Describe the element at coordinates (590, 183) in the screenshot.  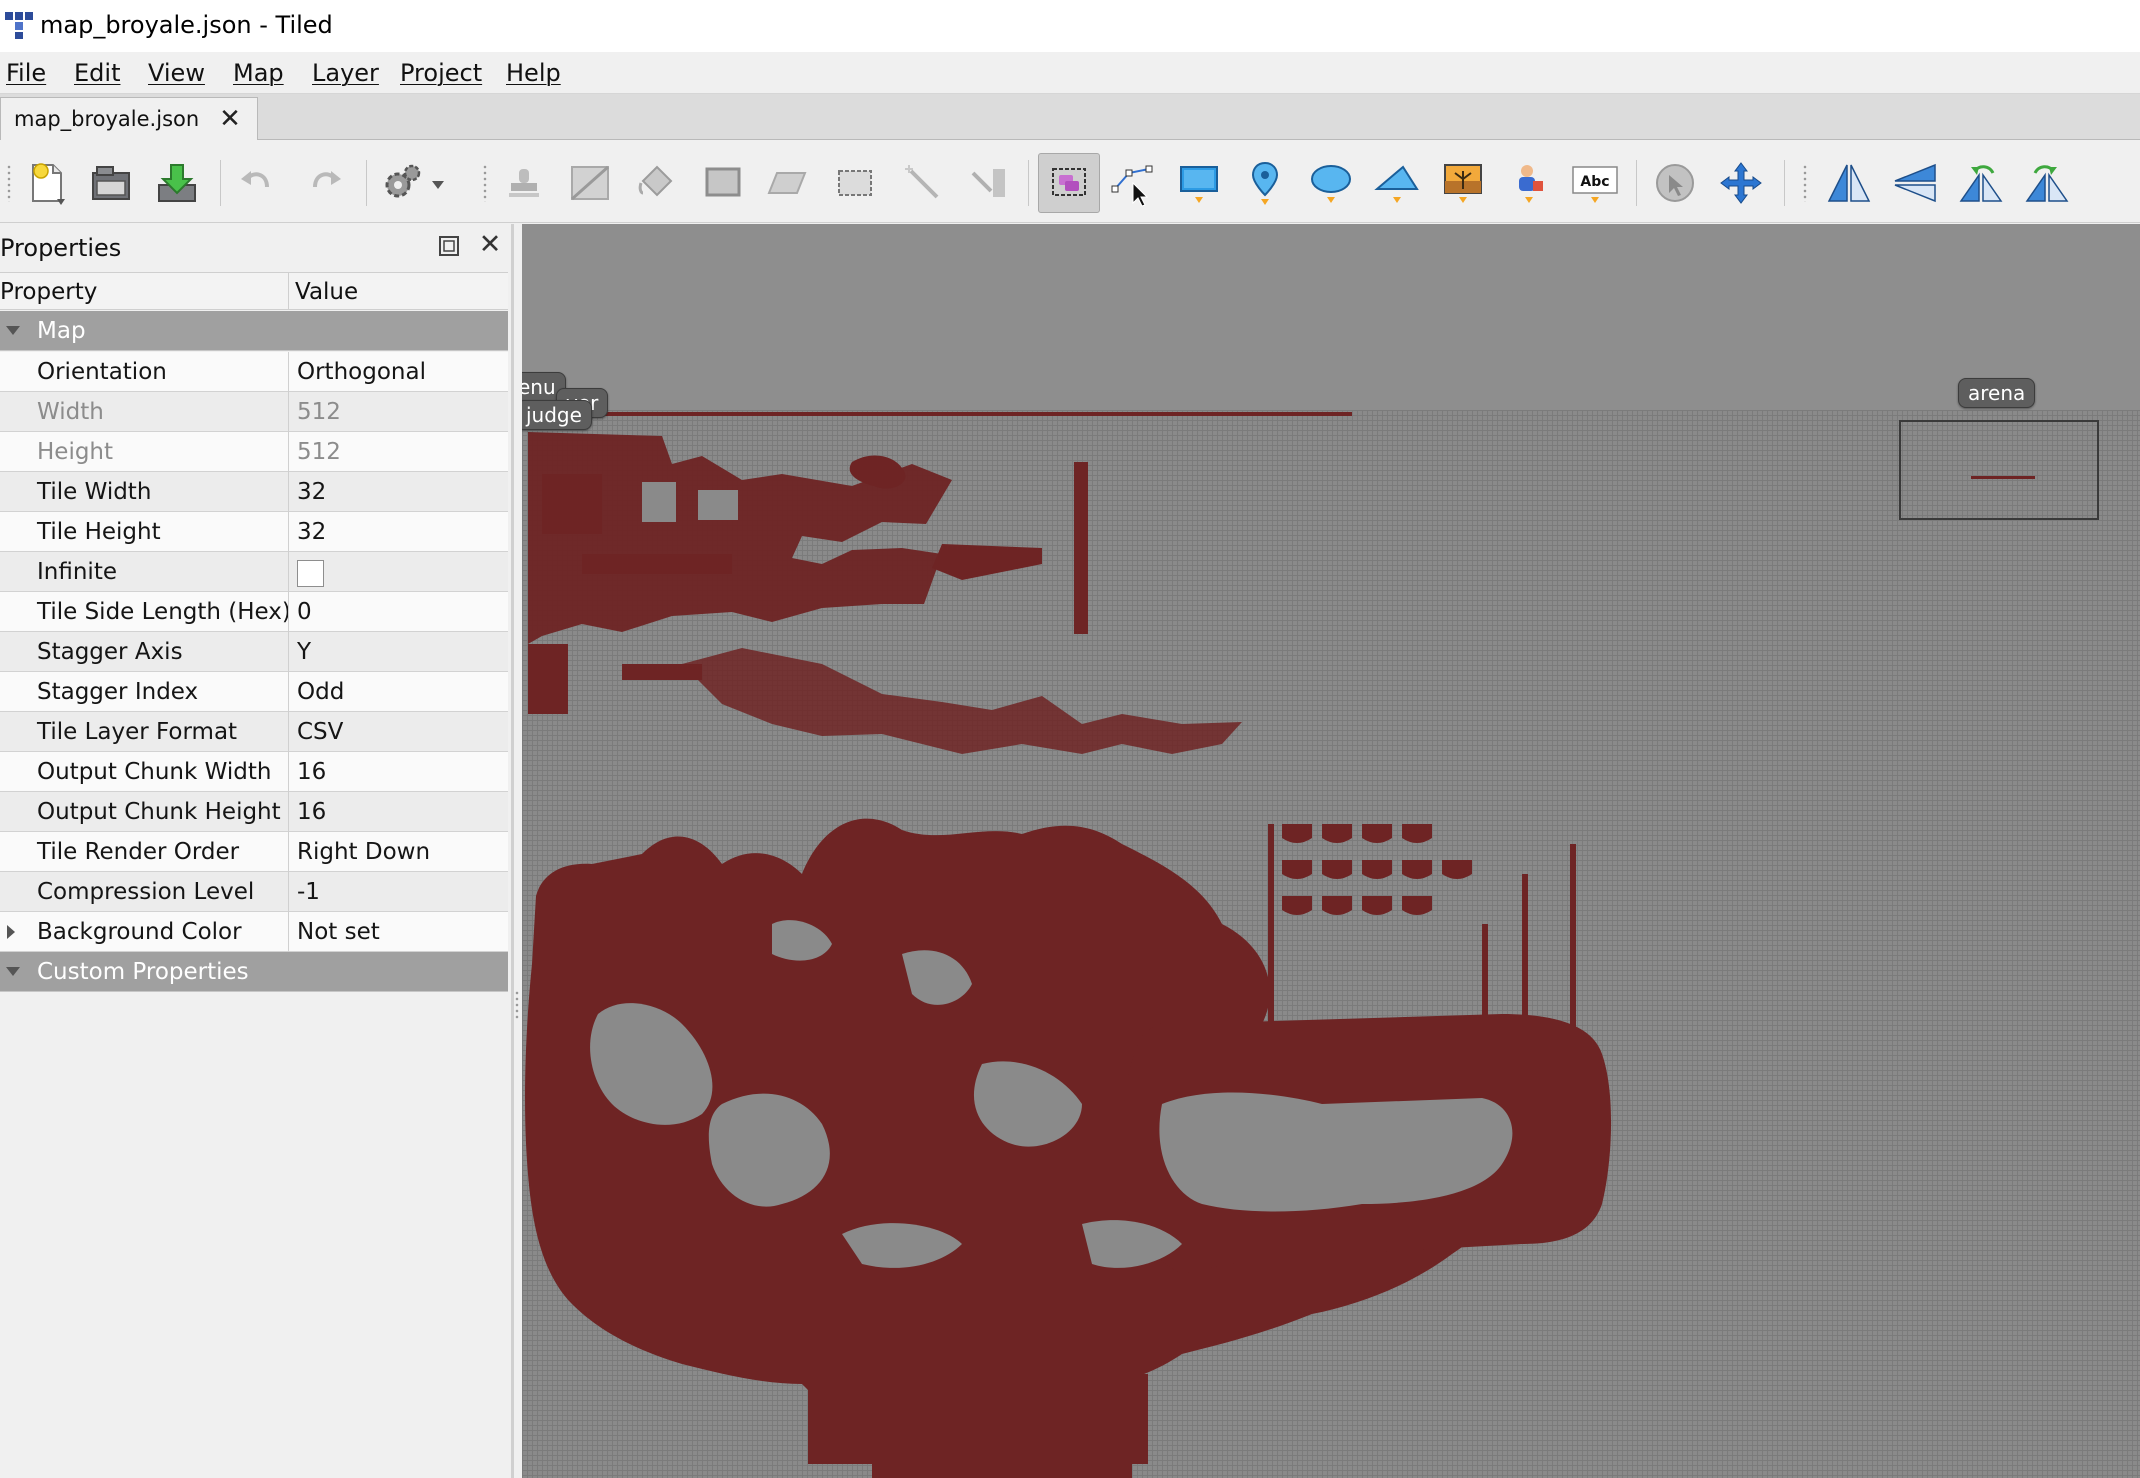
I see `terrain-brush-button` at that location.